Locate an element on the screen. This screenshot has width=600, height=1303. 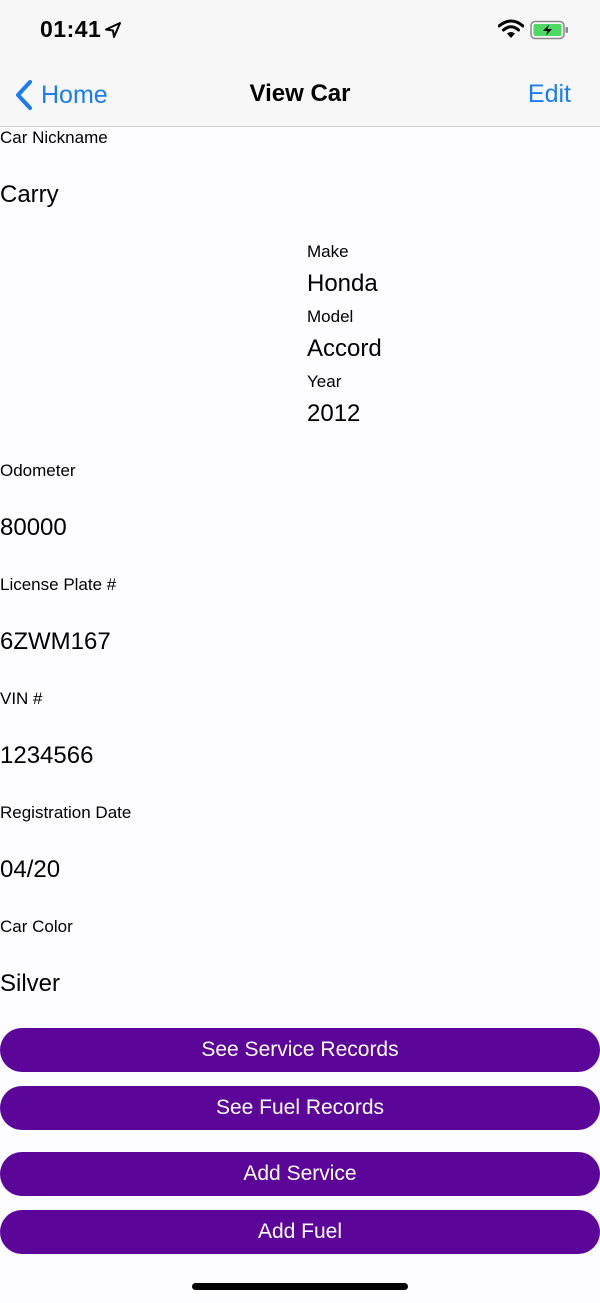
see-fuel-records-button: See Fuel Records is located at coordinates (300, 1108).